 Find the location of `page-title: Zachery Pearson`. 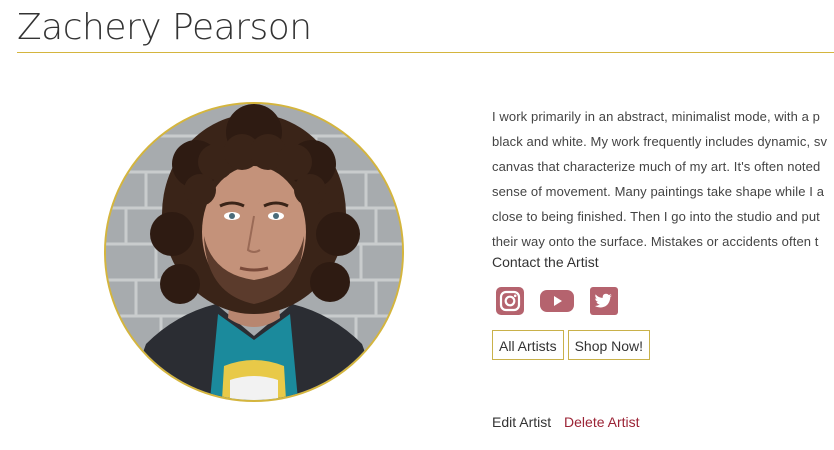

page-title: Zachery Pearson is located at coordinates (164, 27).